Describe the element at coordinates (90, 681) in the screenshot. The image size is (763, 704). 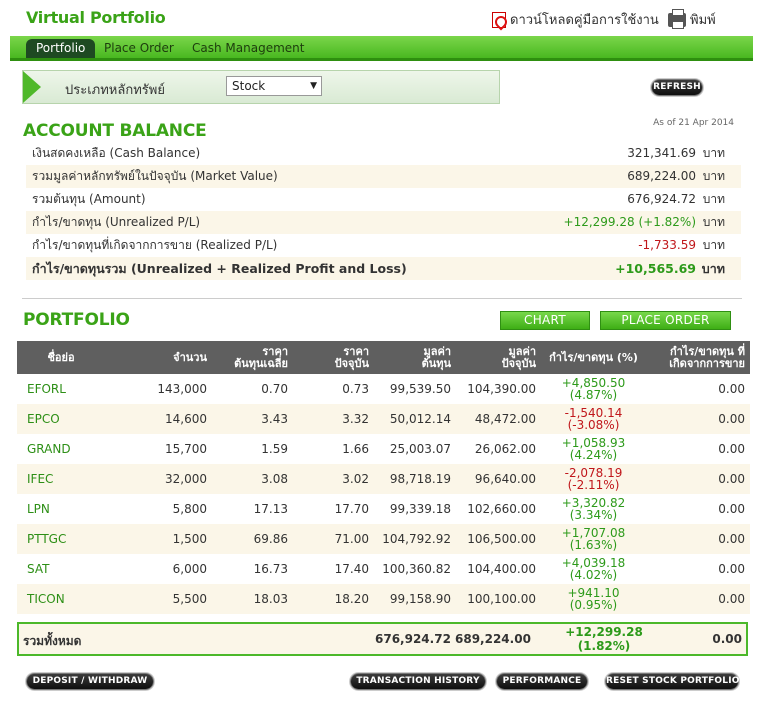
I see `deposit-withdraw-button: DEPOSIT / WITHDRAW` at that location.